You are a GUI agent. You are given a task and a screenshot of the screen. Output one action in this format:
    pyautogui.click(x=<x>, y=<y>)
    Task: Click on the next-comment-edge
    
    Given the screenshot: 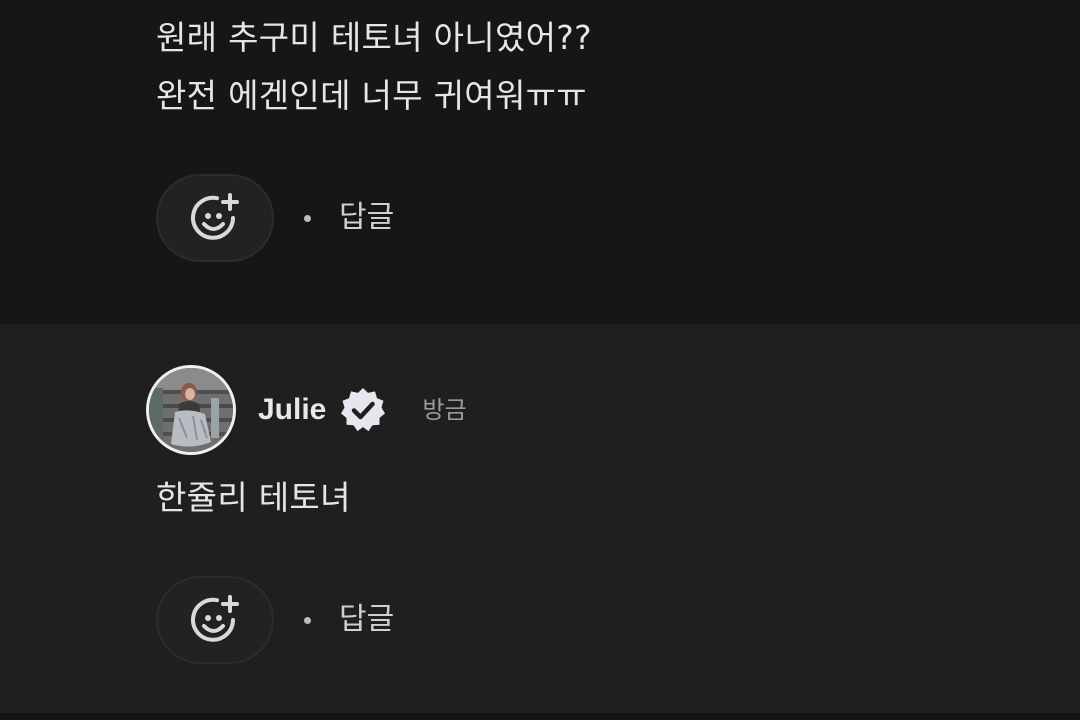 What is the action you would take?
    pyautogui.click(x=540, y=716)
    